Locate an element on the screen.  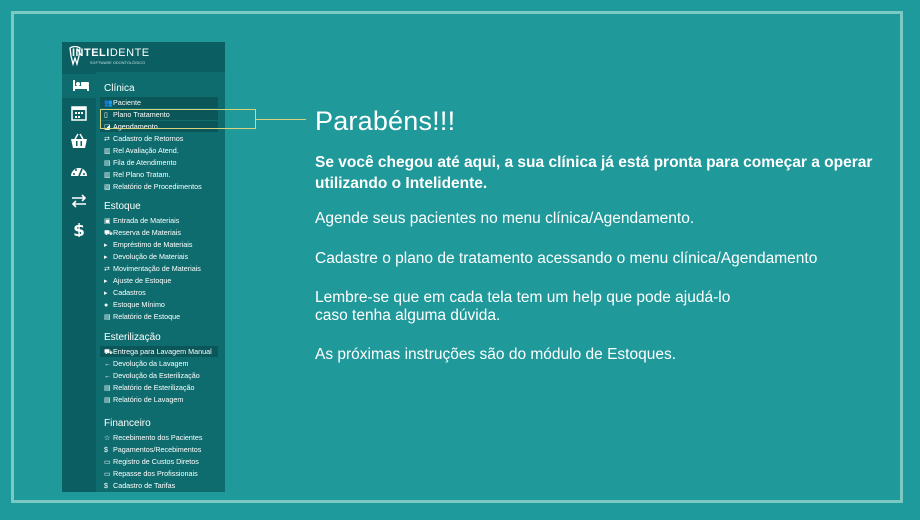
basket-icon is located at coordinates (79, 142).